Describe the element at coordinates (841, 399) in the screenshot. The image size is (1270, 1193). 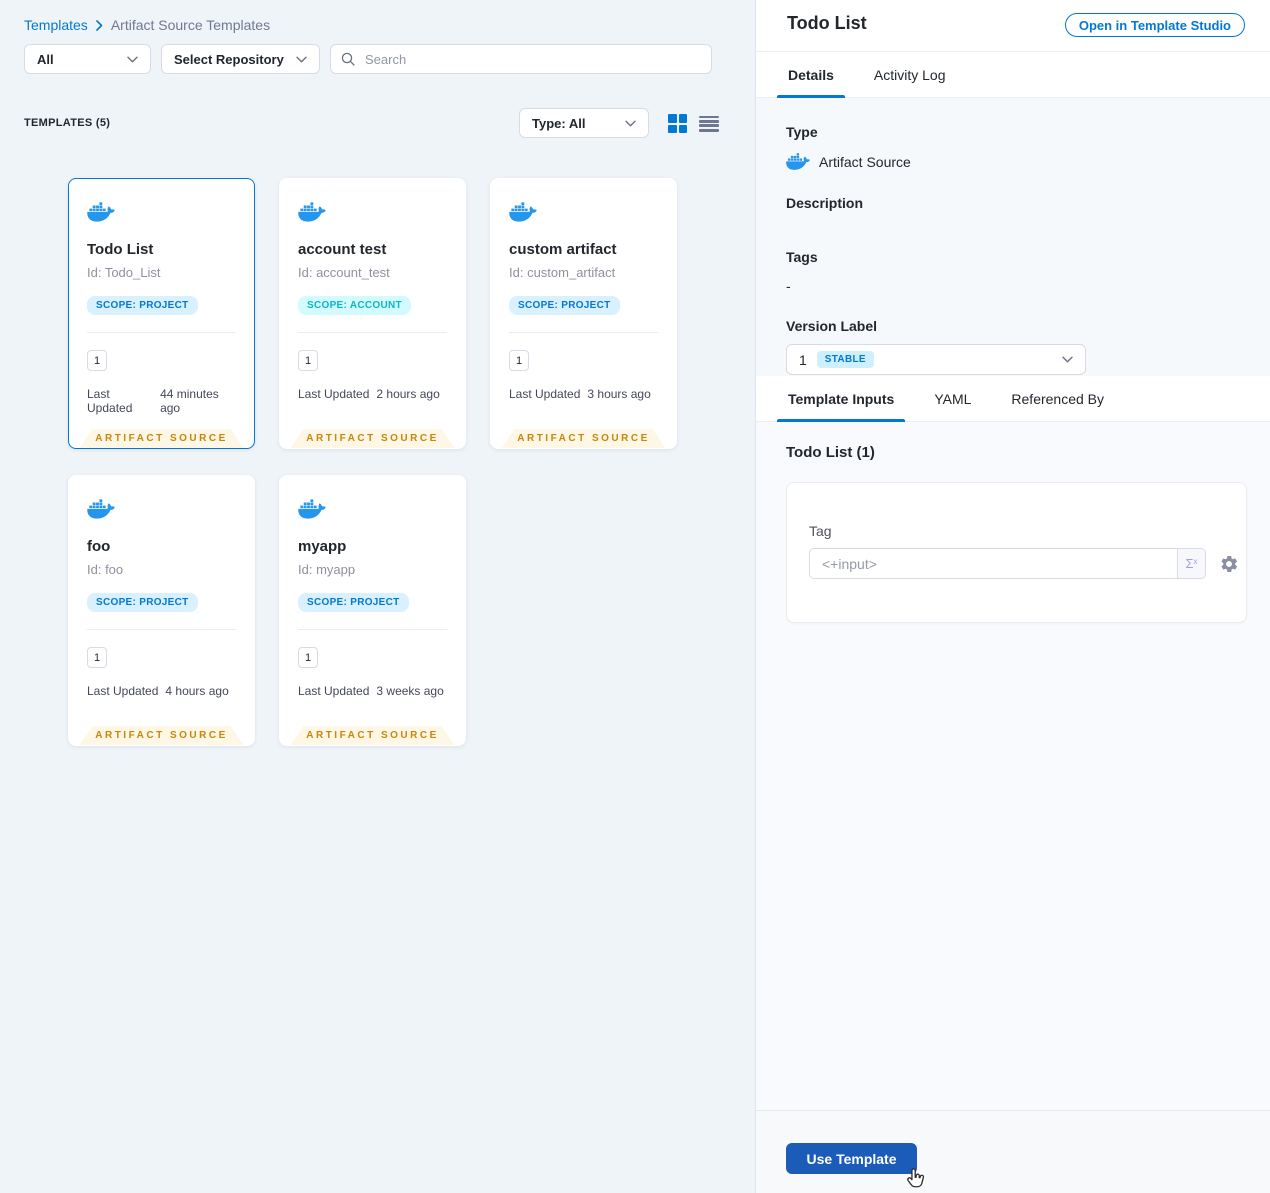
I see `tab-template-inputs: Template Inputs` at that location.